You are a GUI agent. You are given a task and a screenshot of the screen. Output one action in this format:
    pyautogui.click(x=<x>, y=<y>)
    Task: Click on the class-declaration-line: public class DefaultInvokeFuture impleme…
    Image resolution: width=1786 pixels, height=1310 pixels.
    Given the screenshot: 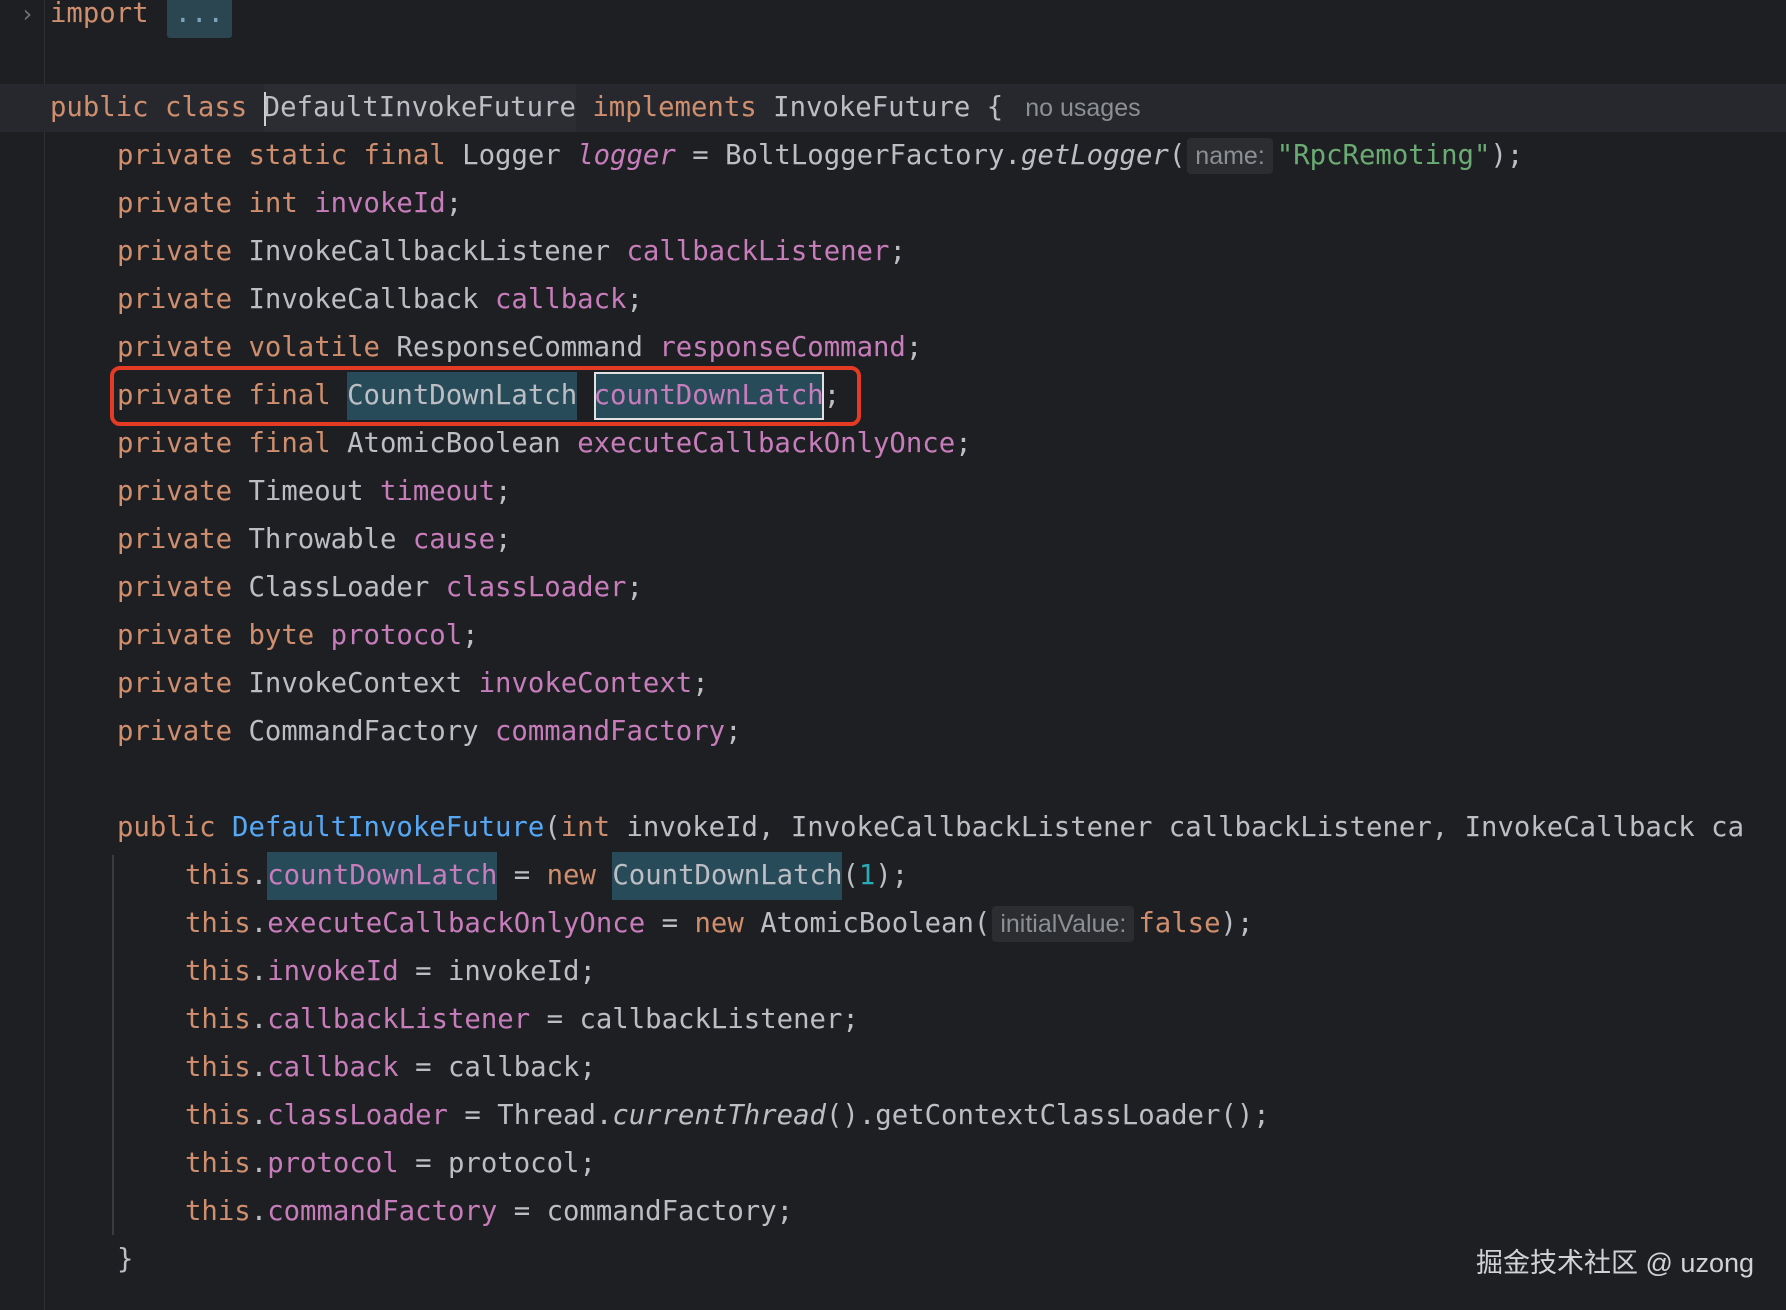 What is the action you would take?
    pyautogui.click(x=595, y=108)
    